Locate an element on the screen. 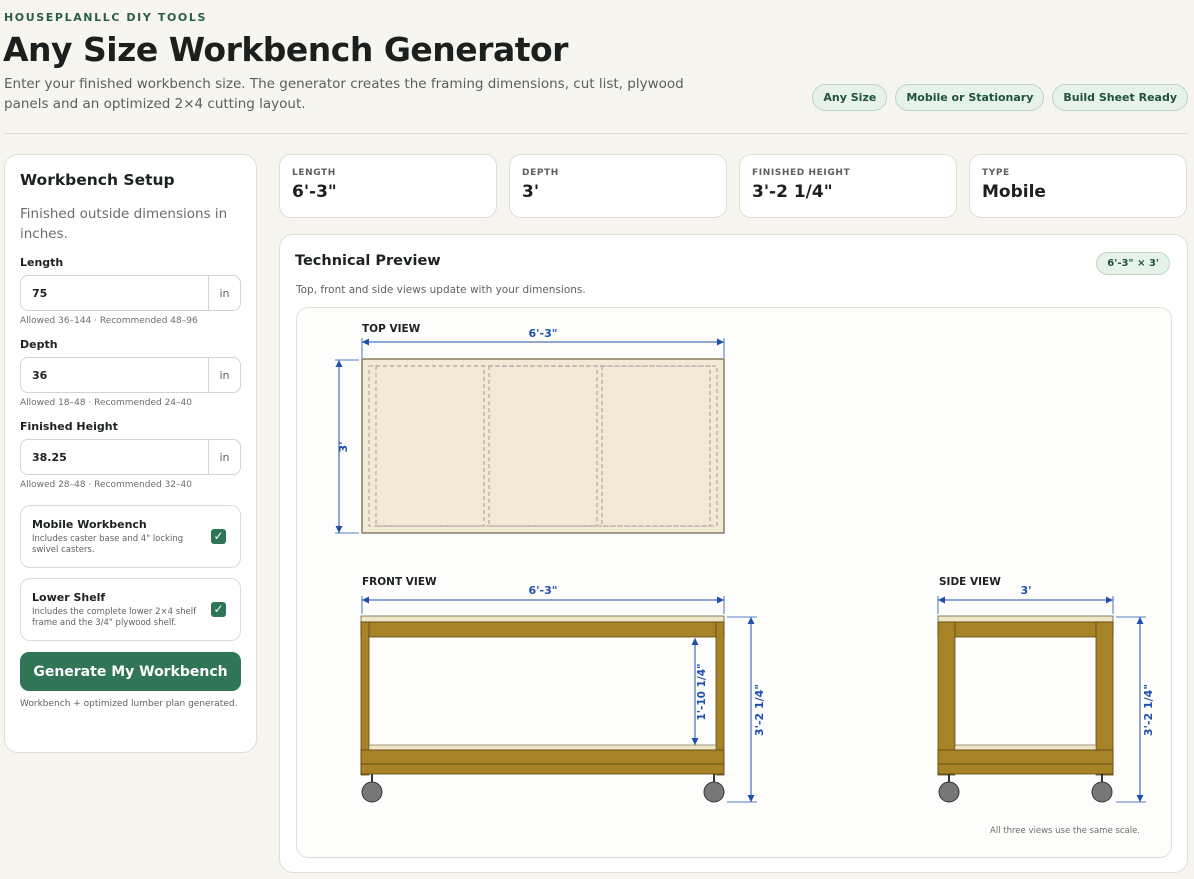 The width and height of the screenshot is (1194, 879). height-input is located at coordinates (114, 457).